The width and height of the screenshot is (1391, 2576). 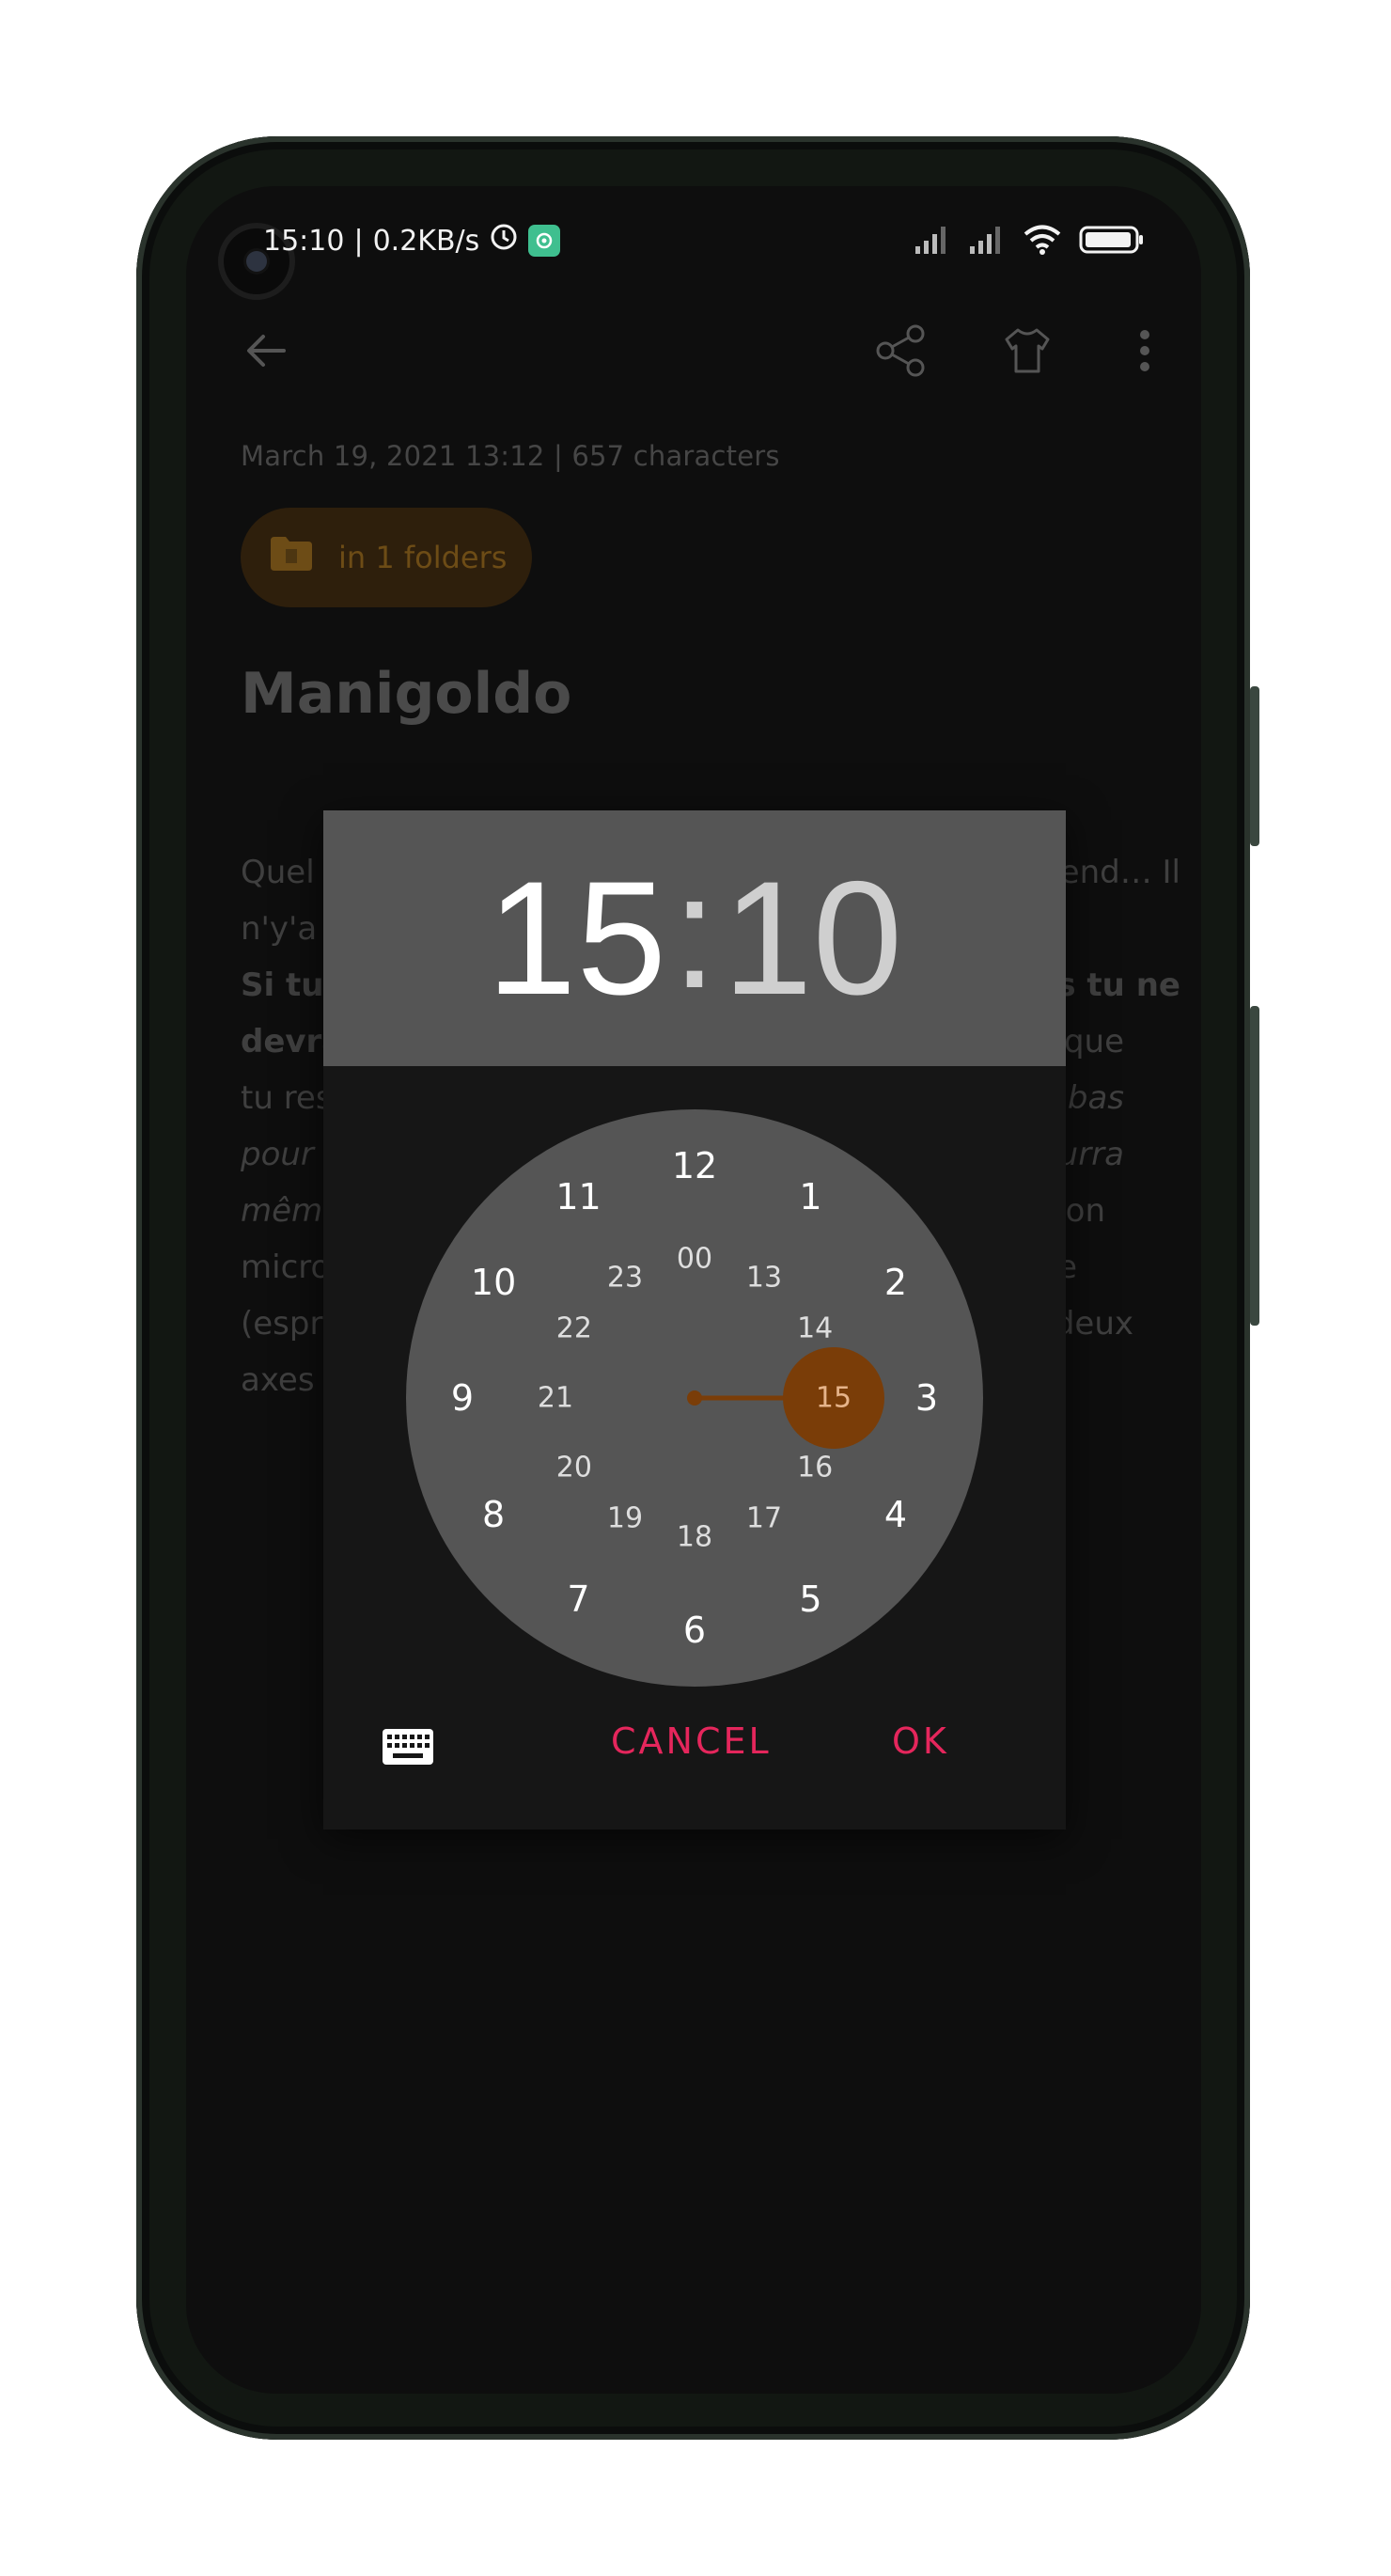 I want to click on dialog-actions: CANCEL OK, so click(x=695, y=1750).